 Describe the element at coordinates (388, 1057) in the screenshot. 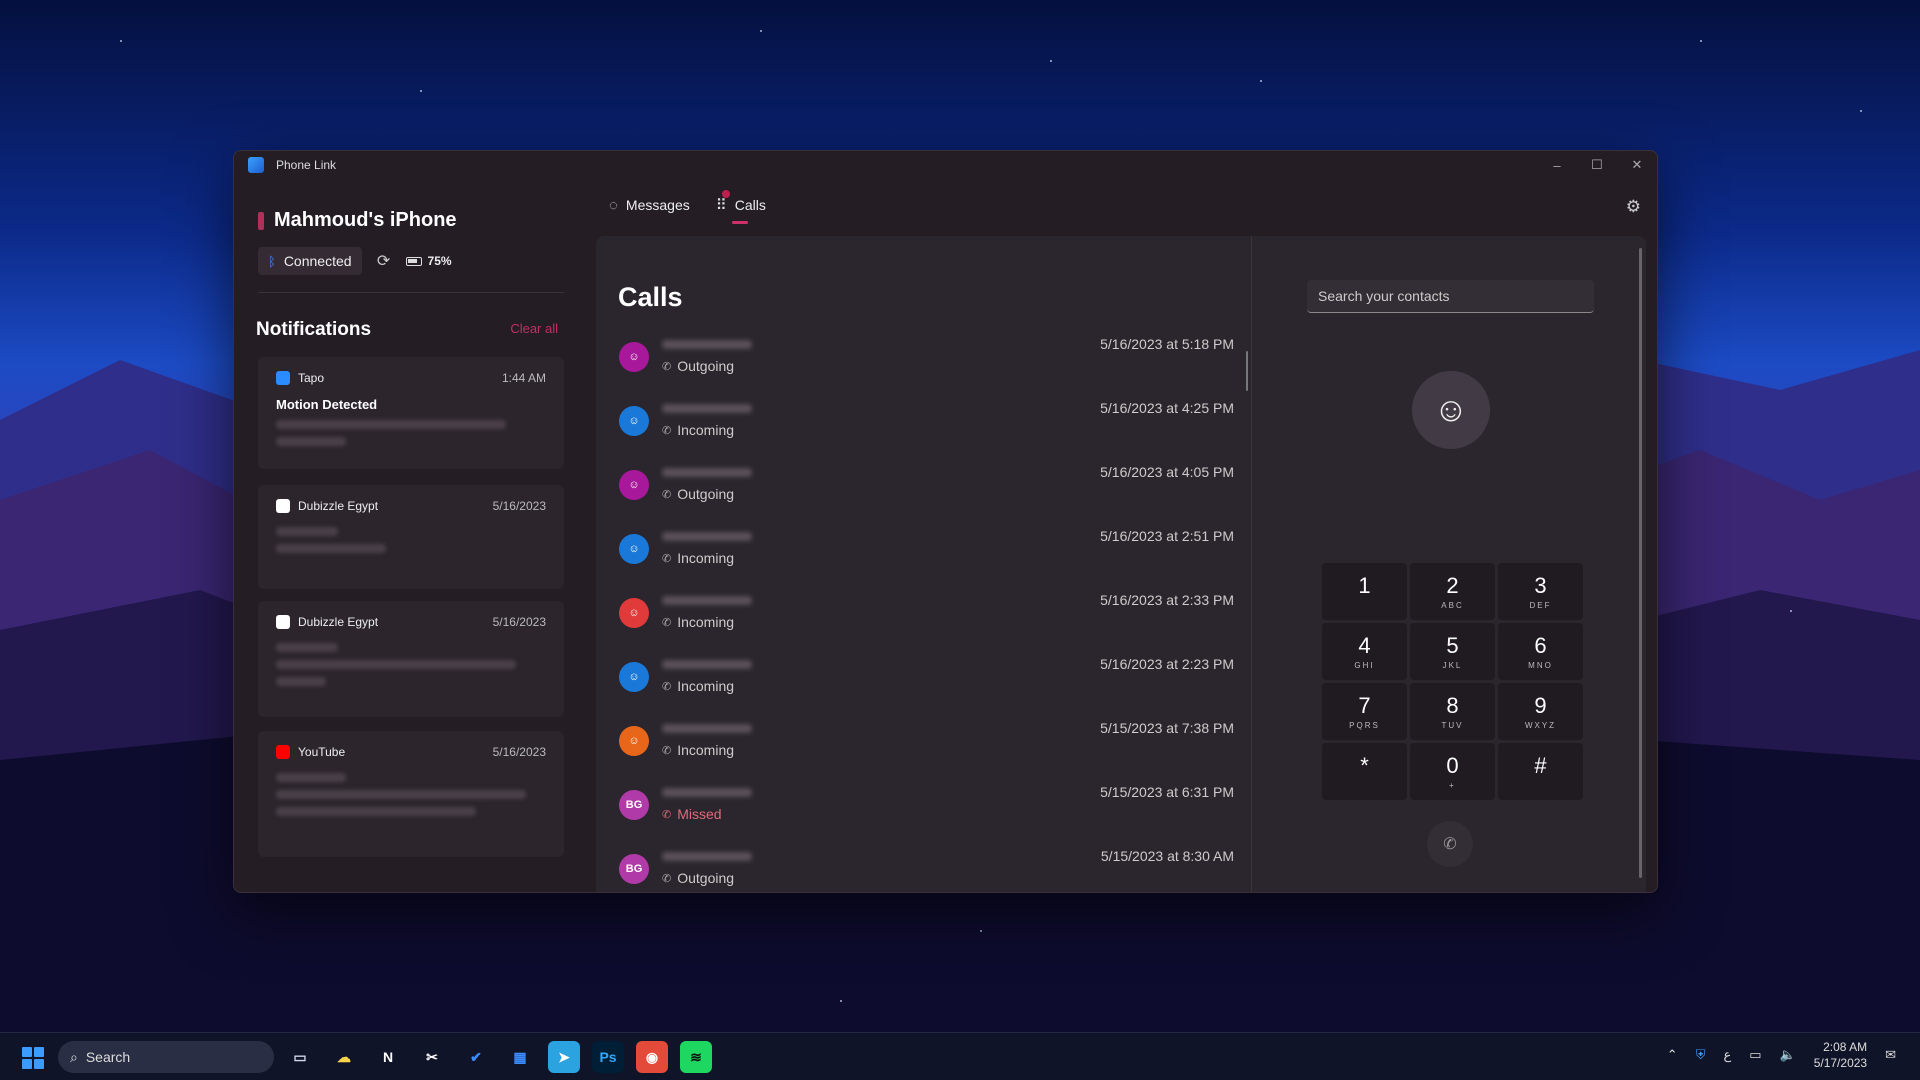

I see `app-n-icon: N` at that location.